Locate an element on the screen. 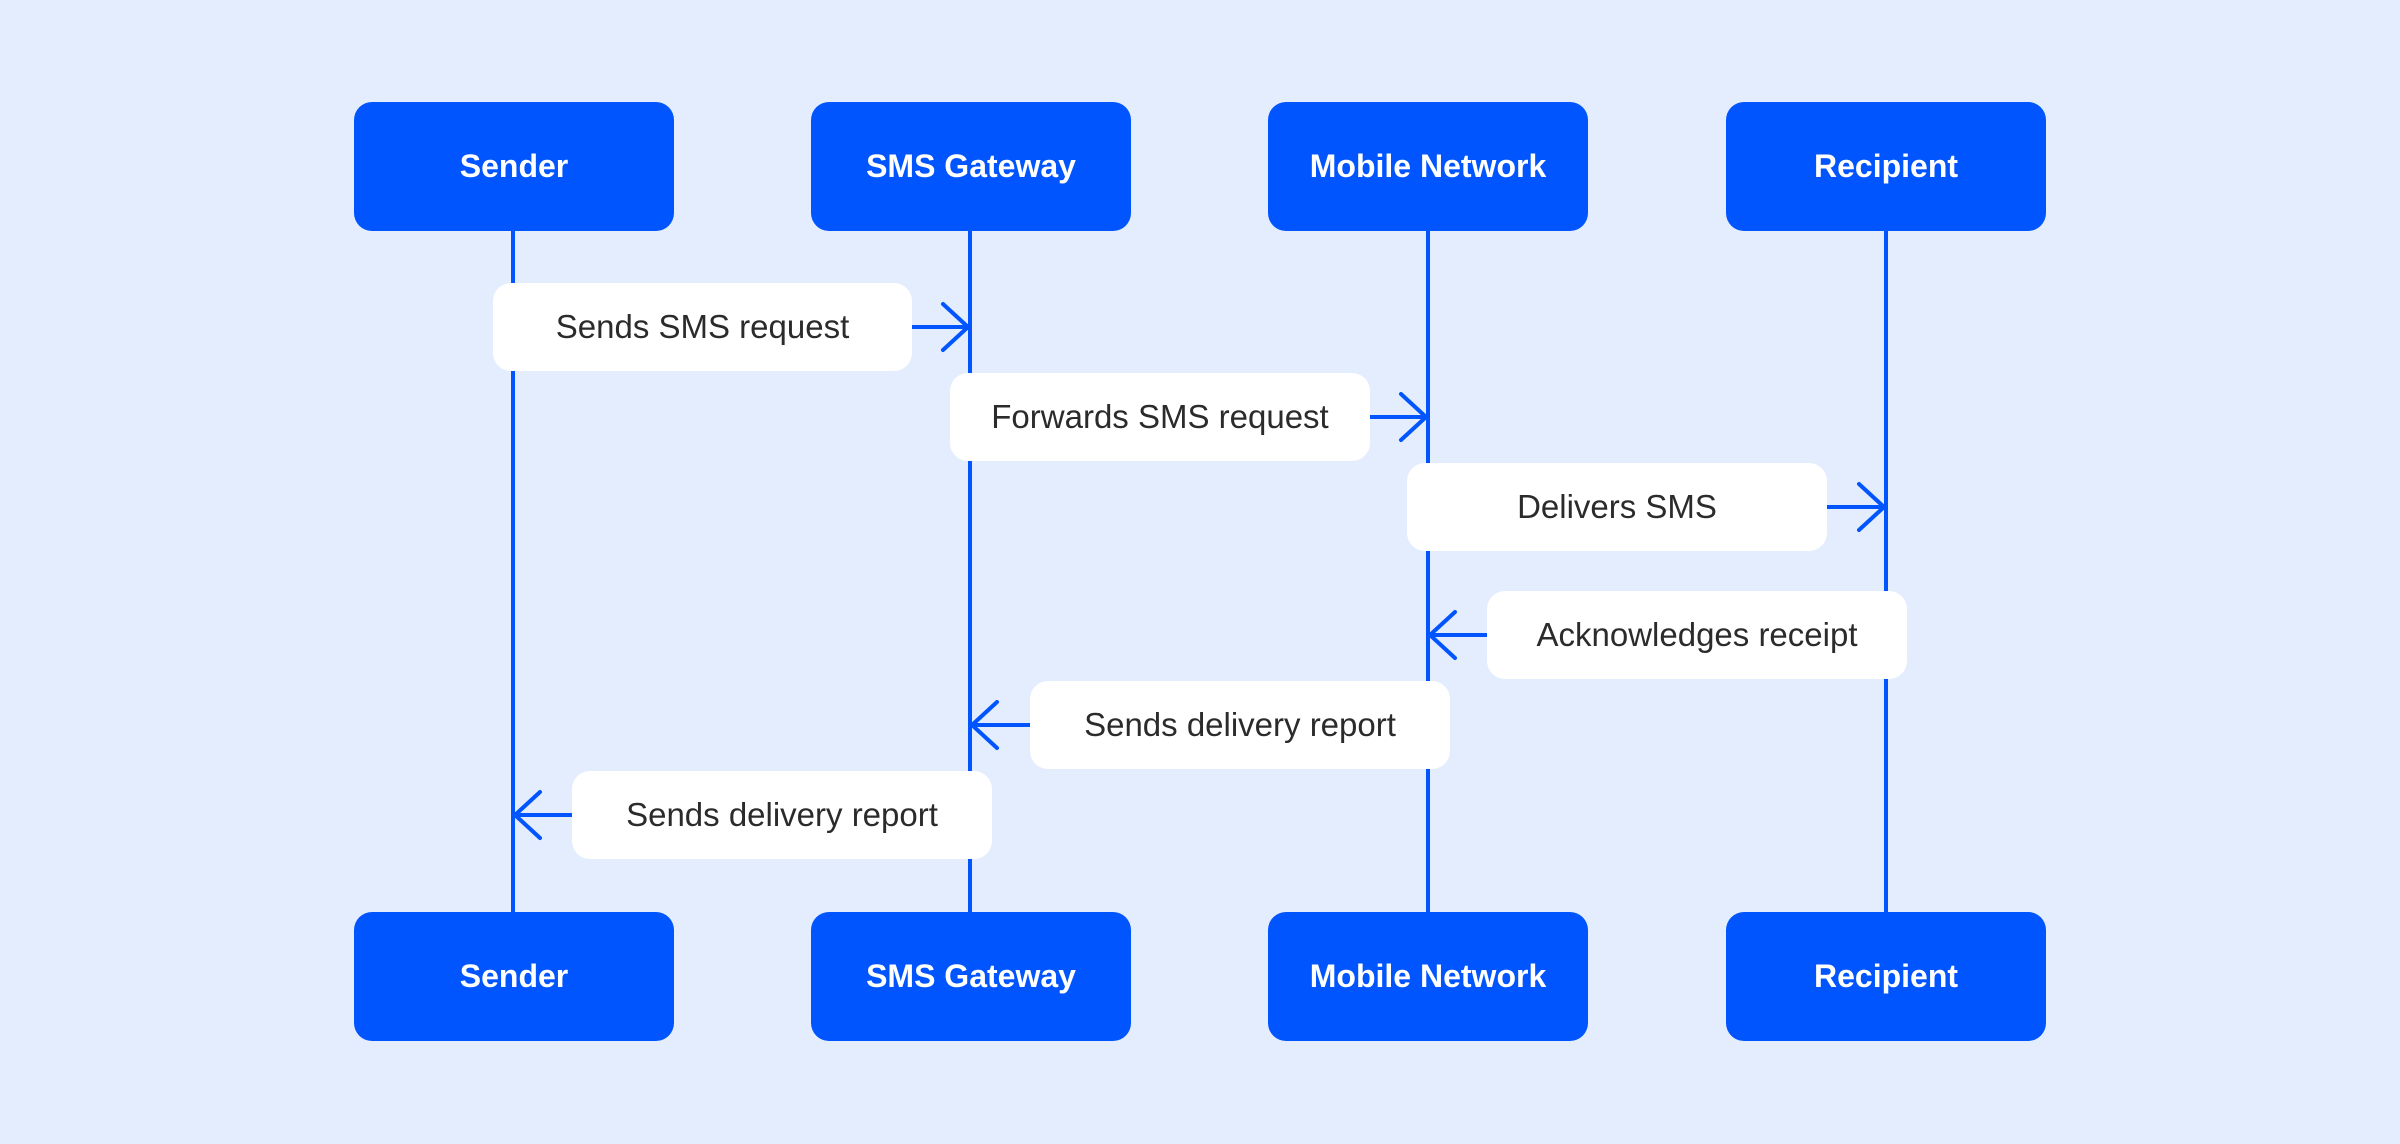 The image size is (2400, 1144). message-label: Forwards SMS request is located at coordinates (1160, 417).